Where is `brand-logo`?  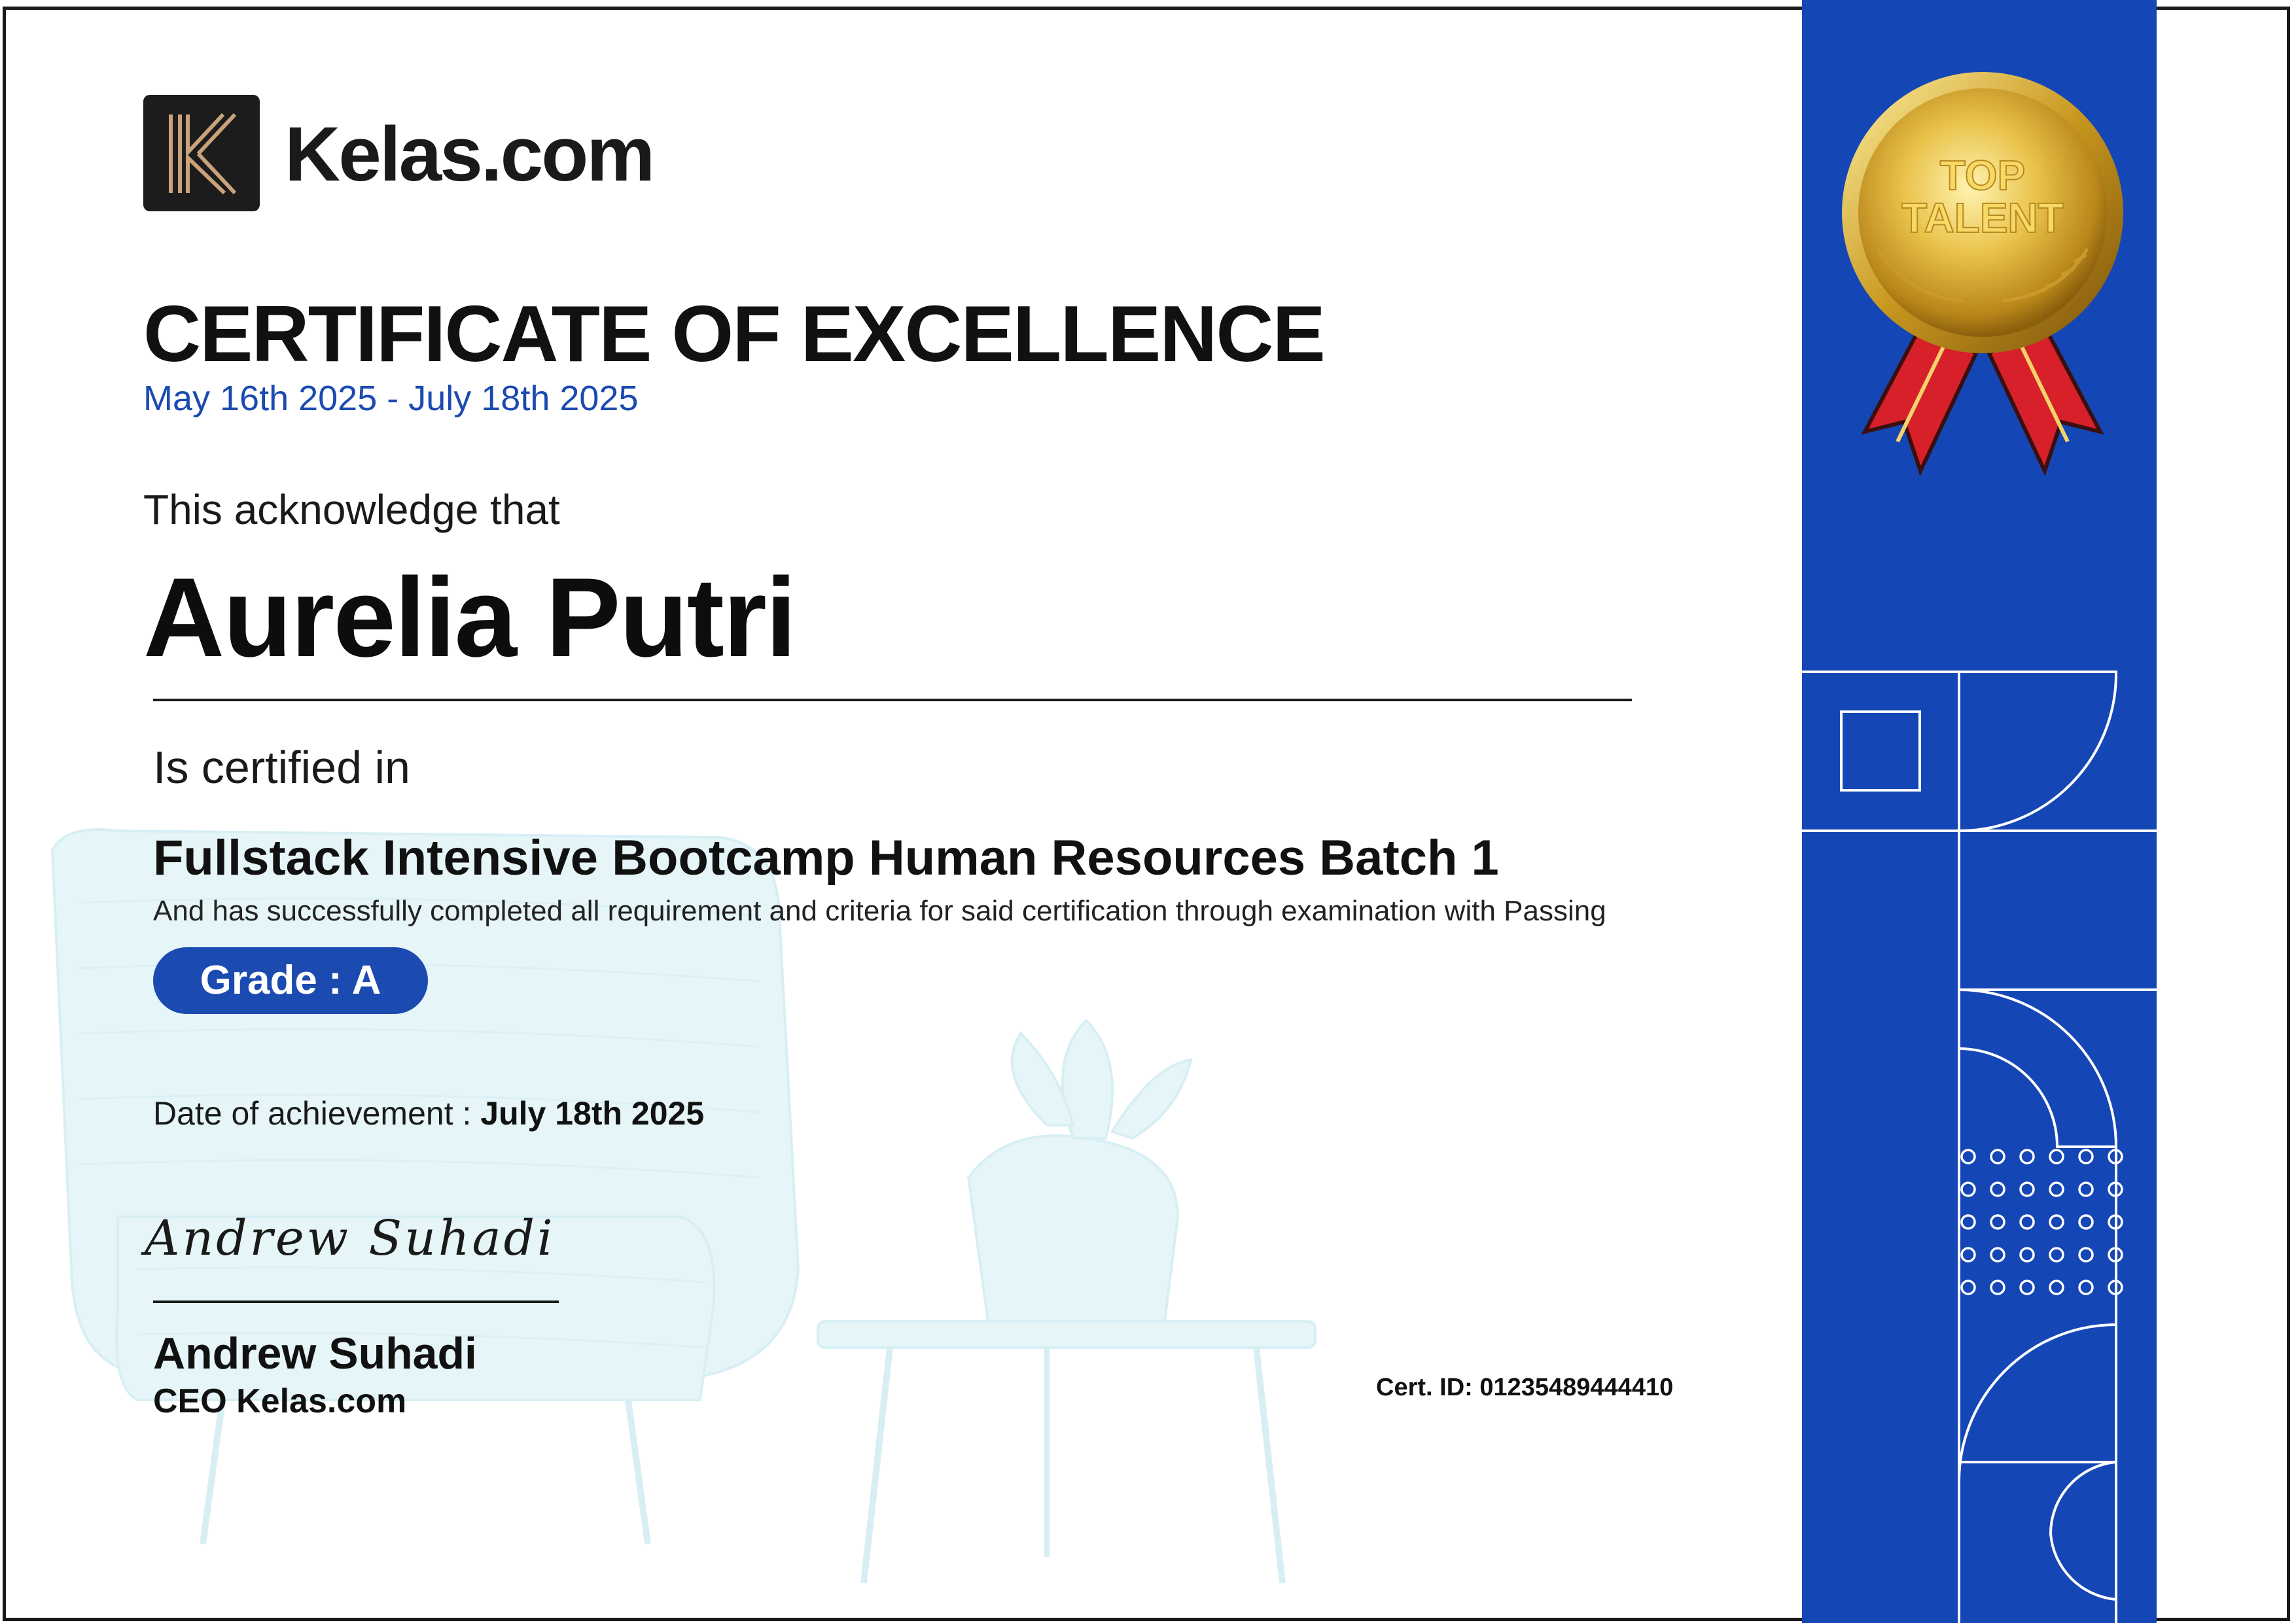
brand-logo is located at coordinates (201, 153).